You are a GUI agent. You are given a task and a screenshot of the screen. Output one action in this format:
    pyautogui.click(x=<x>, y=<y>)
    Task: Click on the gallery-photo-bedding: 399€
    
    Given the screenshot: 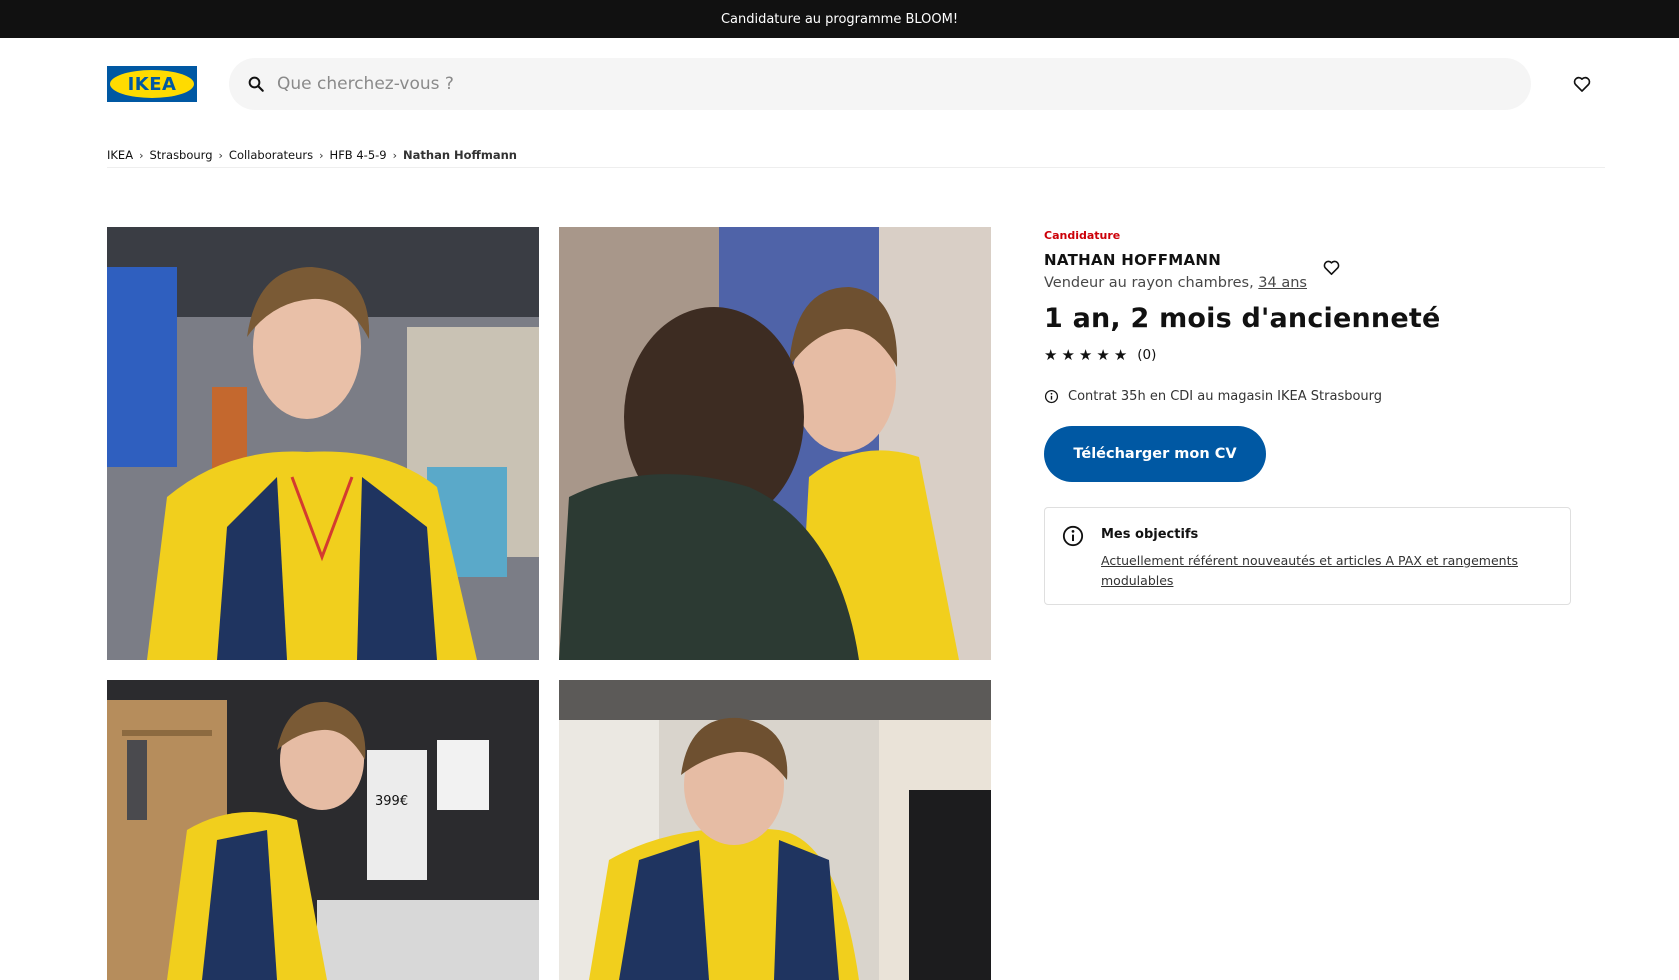 What is the action you would take?
    pyautogui.click(x=323, y=830)
    